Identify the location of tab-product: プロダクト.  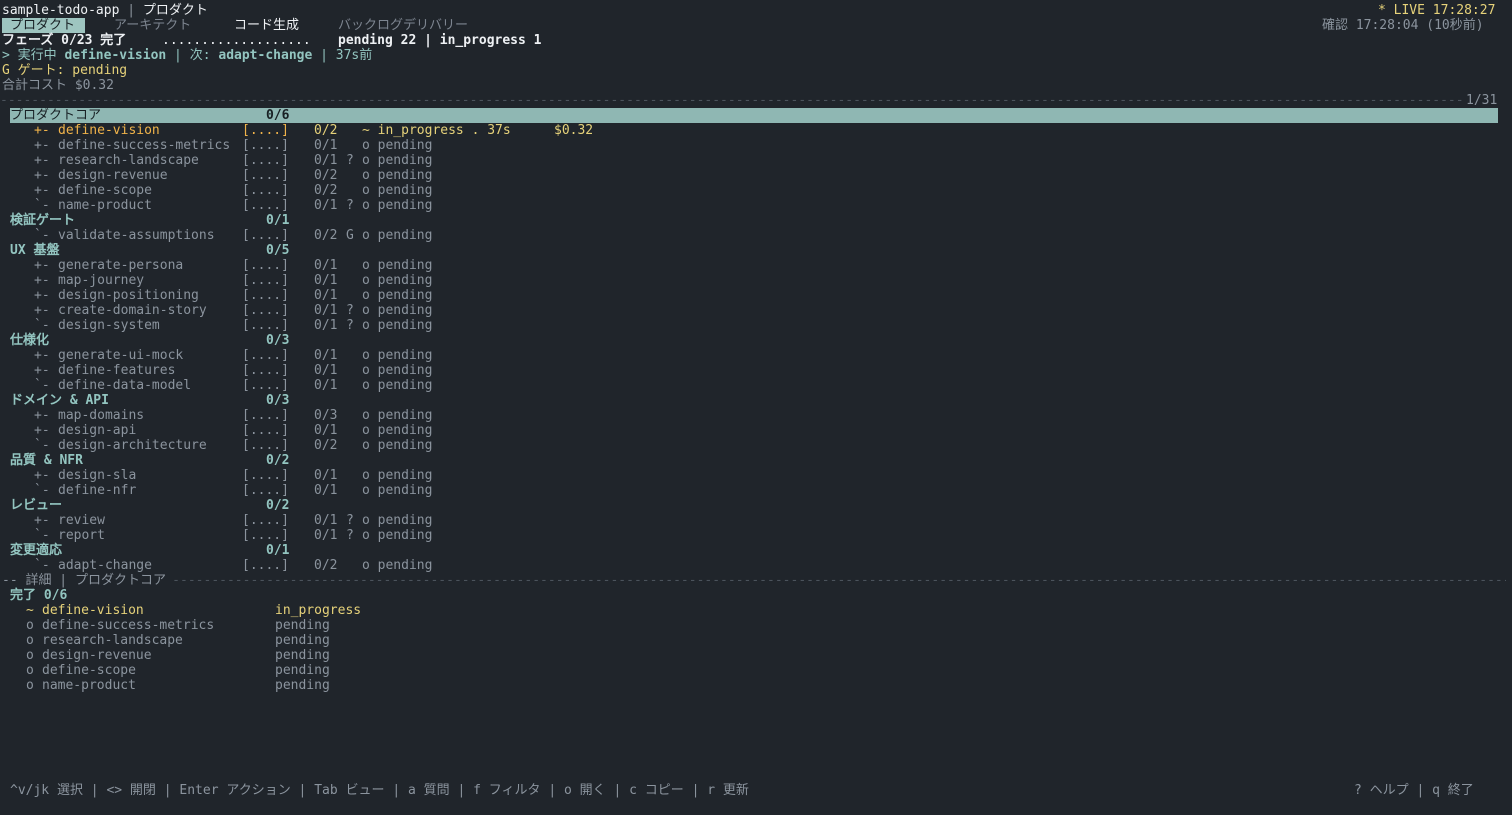
(44, 25).